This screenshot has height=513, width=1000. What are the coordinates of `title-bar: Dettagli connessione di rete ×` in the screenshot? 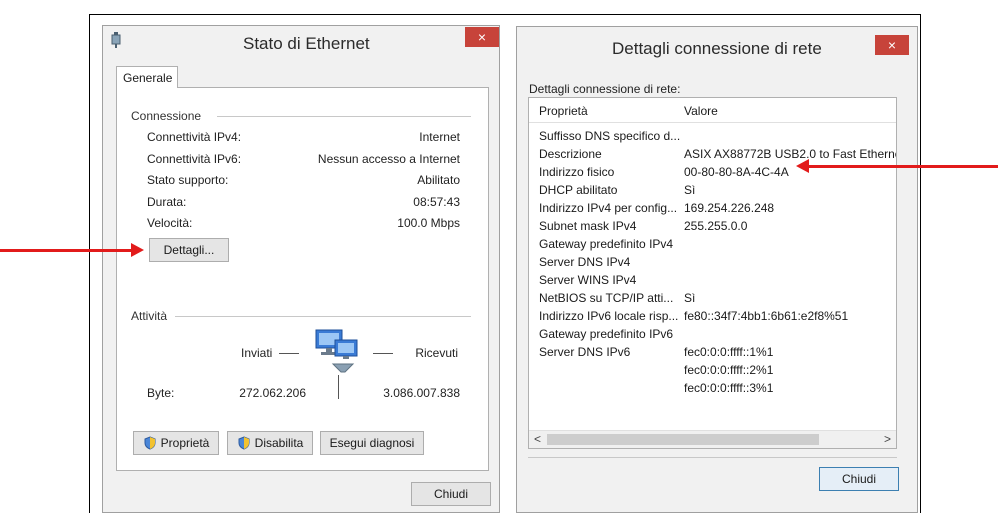 It's located at (717, 47).